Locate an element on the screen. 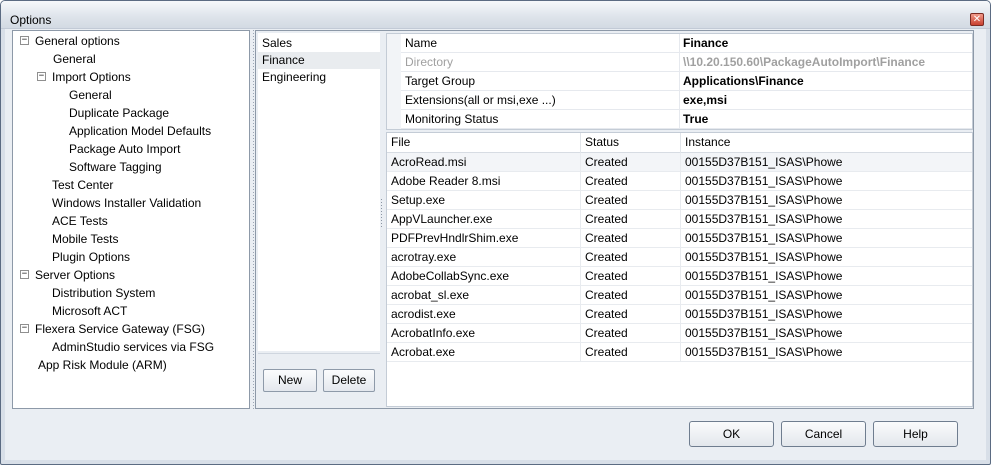  list-item-engineering: Engineering is located at coordinates (319, 77).